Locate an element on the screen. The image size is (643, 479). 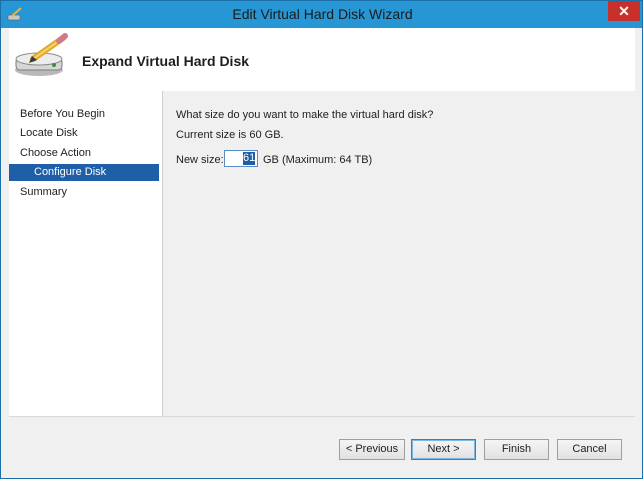
nav-item-locate-disk: Locate Disk is located at coordinates (84, 133).